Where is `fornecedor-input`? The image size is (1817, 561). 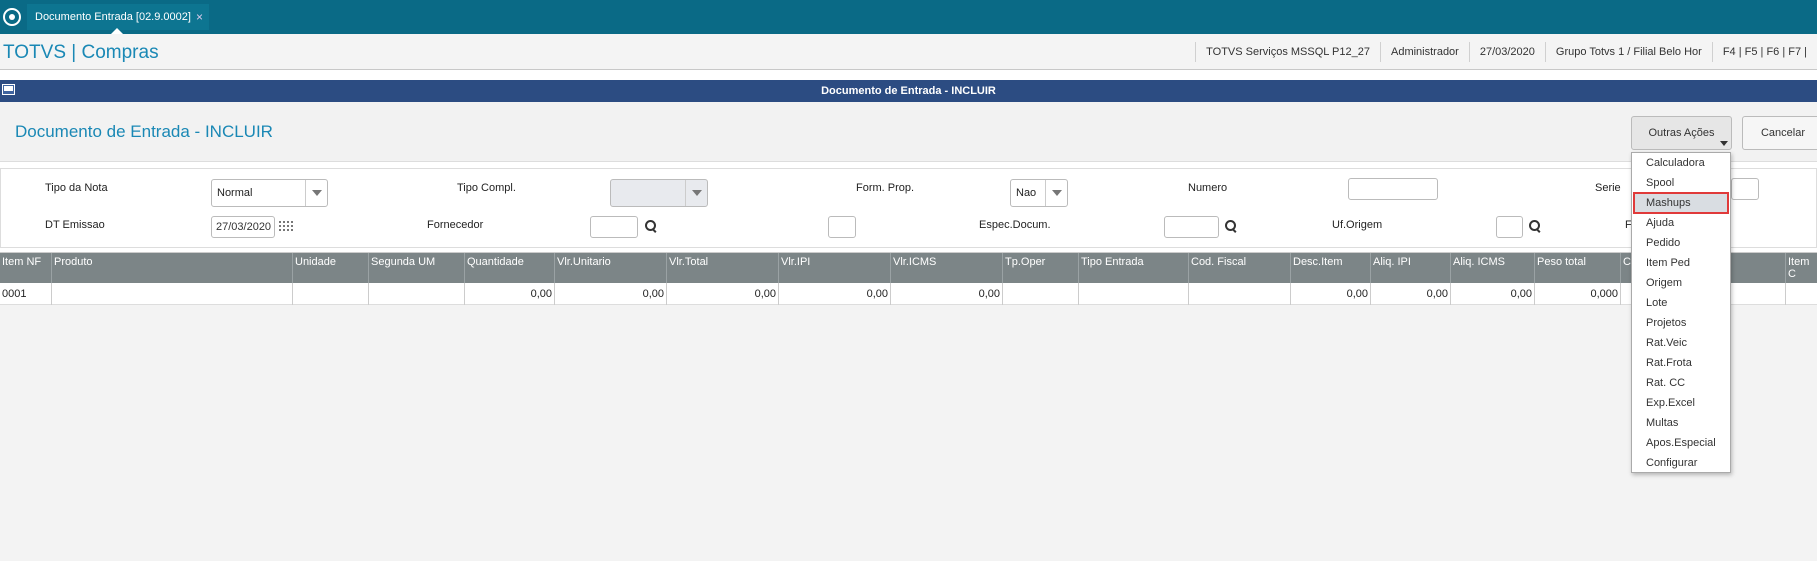
fornecedor-input is located at coordinates (614, 227).